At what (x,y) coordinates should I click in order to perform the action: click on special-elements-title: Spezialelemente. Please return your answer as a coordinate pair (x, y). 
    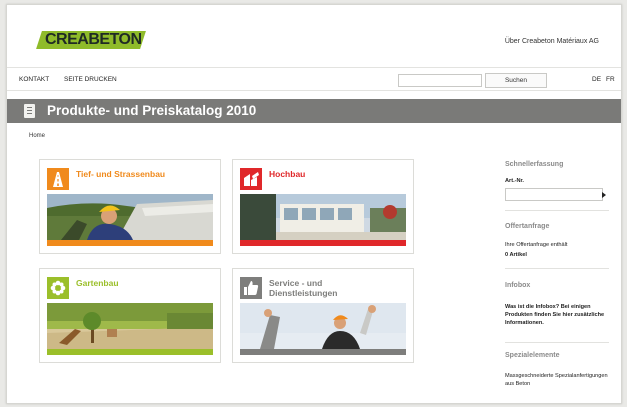
    Looking at the image, I should click on (532, 355).